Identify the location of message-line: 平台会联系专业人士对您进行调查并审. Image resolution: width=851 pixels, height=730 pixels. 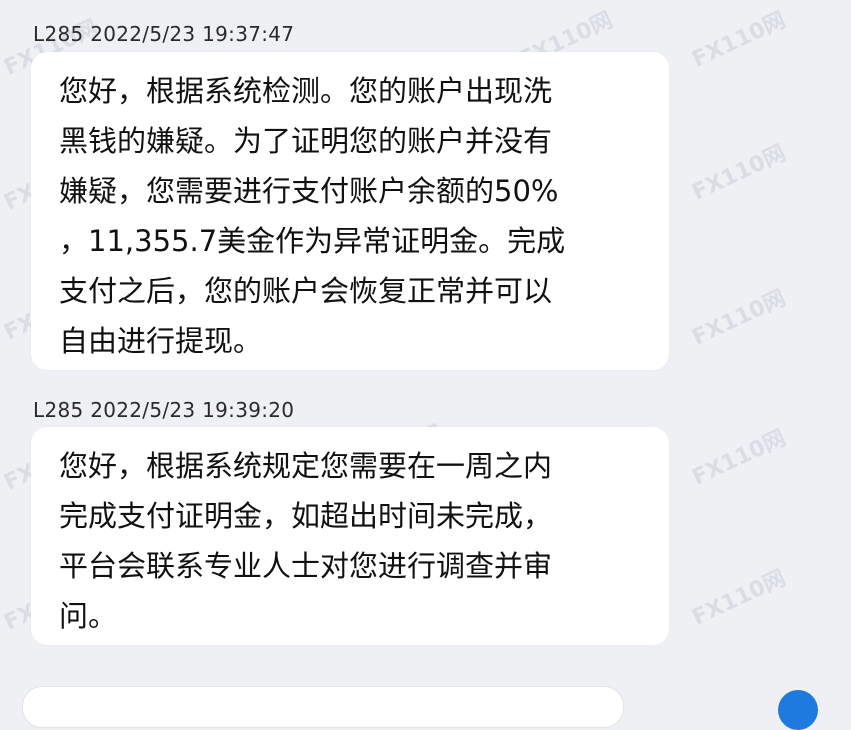
(306, 566).